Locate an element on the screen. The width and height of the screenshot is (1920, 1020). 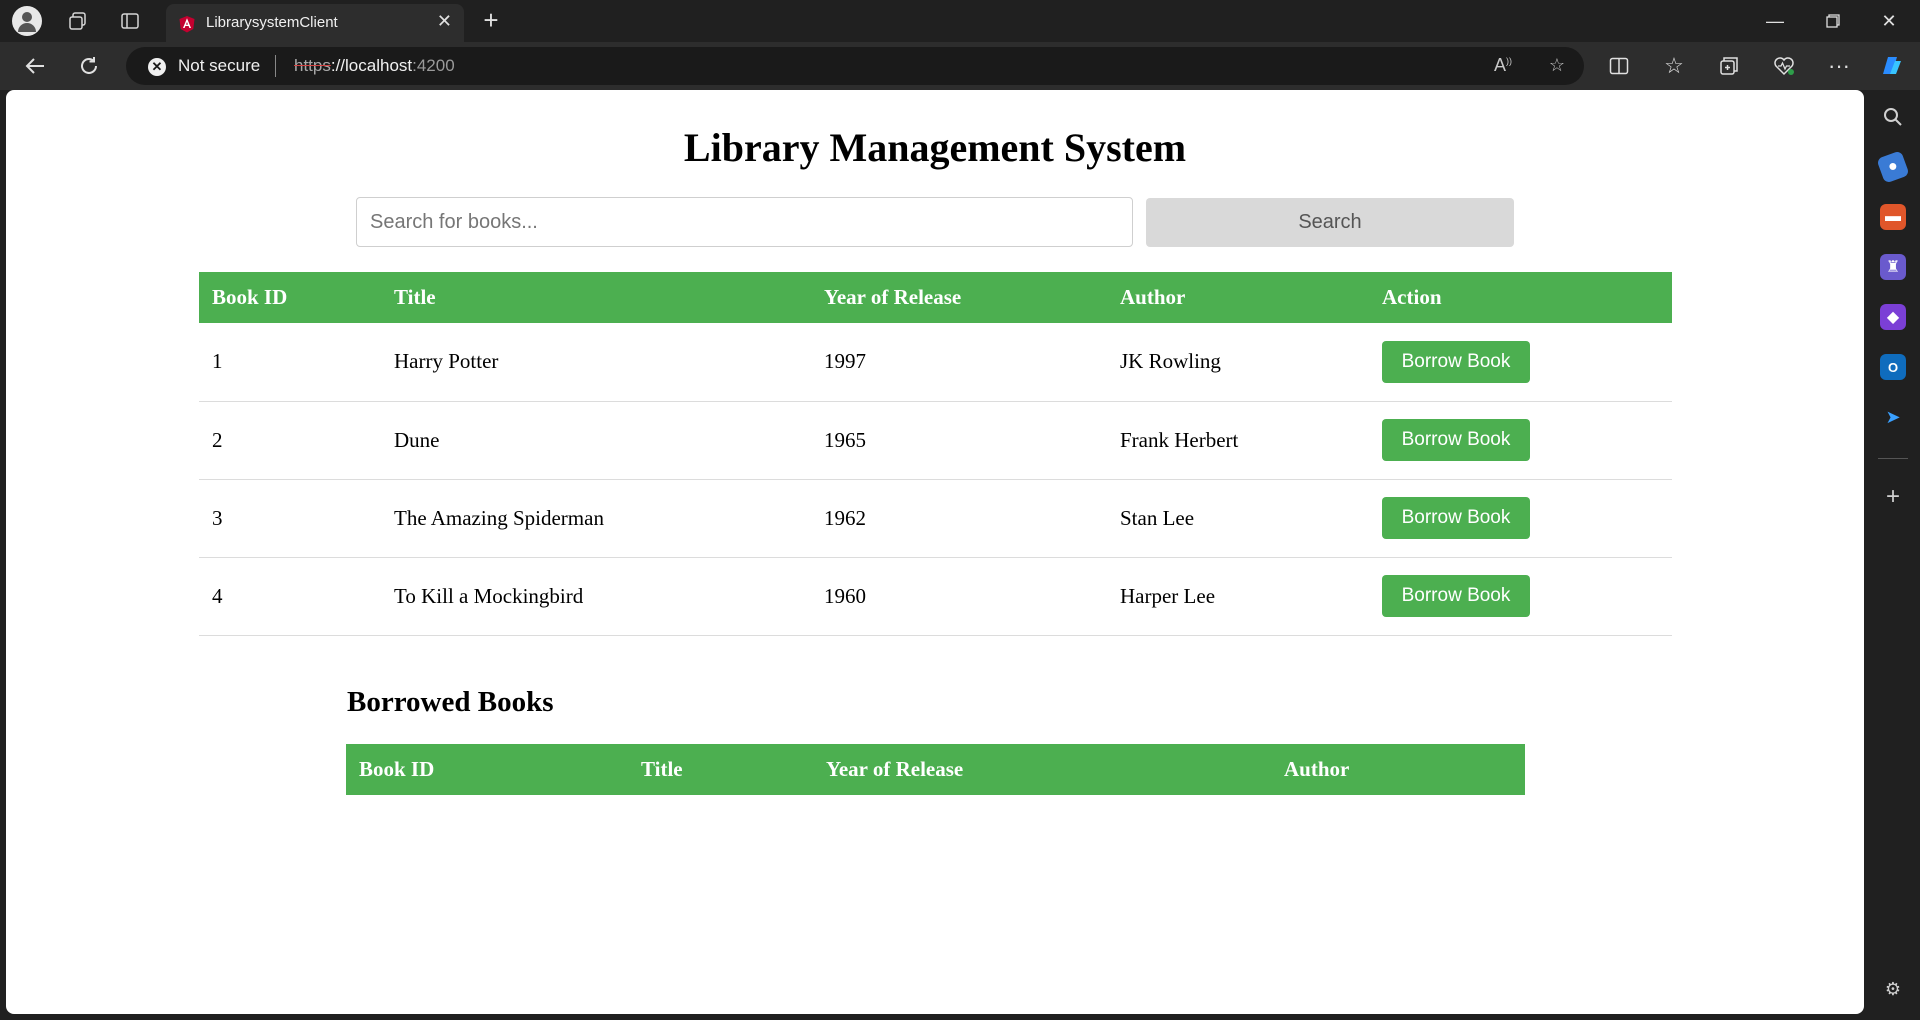
cell-author: JK Rowling is located at coordinates (1238, 362).